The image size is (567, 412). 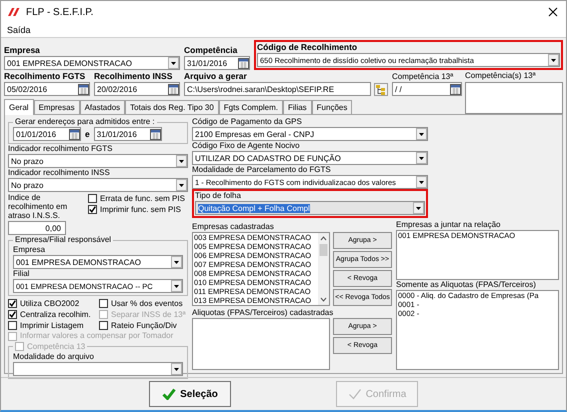 I want to click on dropdown: Quitação Compl + Folha Compl, so click(x=310, y=208).